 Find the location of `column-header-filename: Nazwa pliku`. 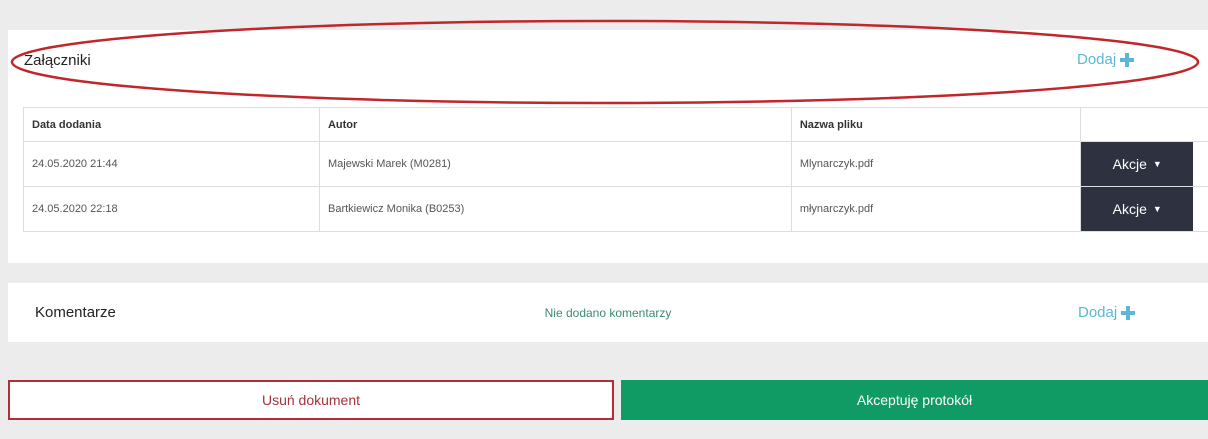

column-header-filename: Nazwa pliku is located at coordinates (936, 124).